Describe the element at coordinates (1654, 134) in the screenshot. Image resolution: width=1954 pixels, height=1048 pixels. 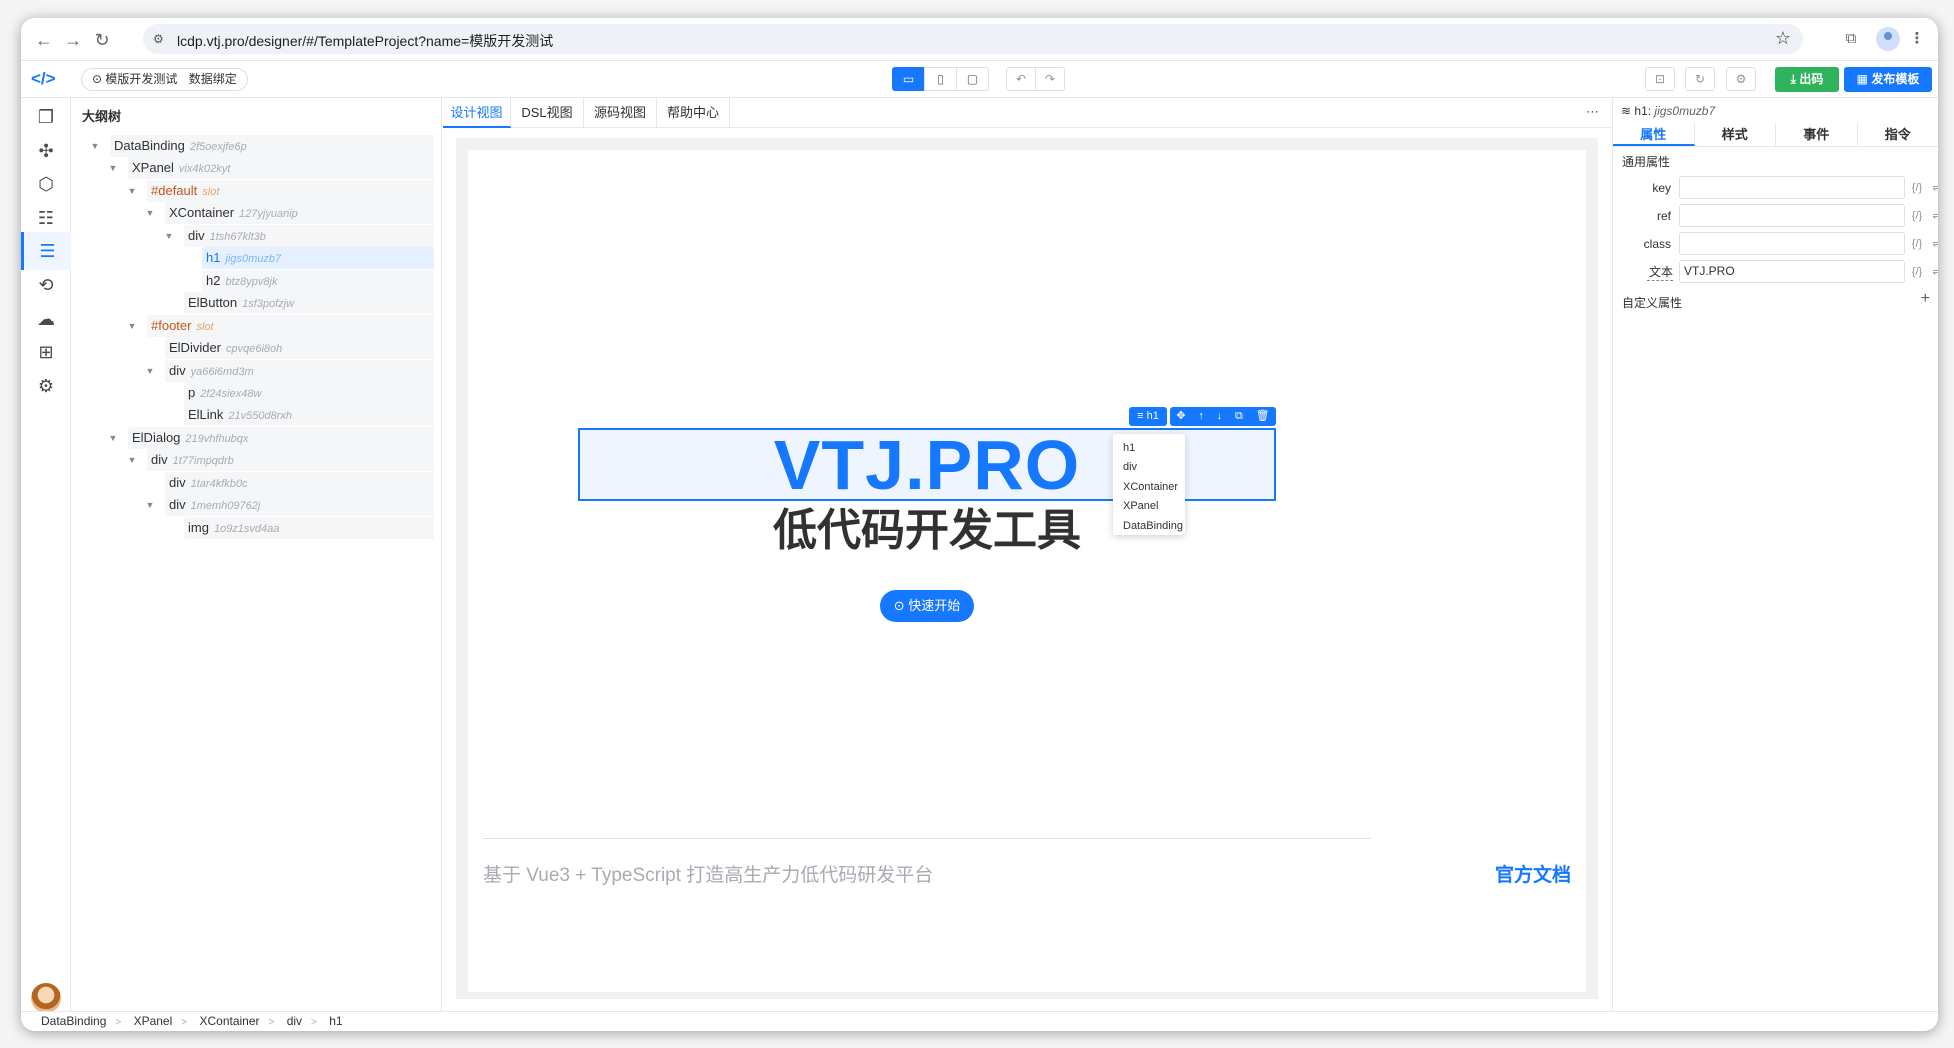
I see `tab-attributes: 属性` at that location.